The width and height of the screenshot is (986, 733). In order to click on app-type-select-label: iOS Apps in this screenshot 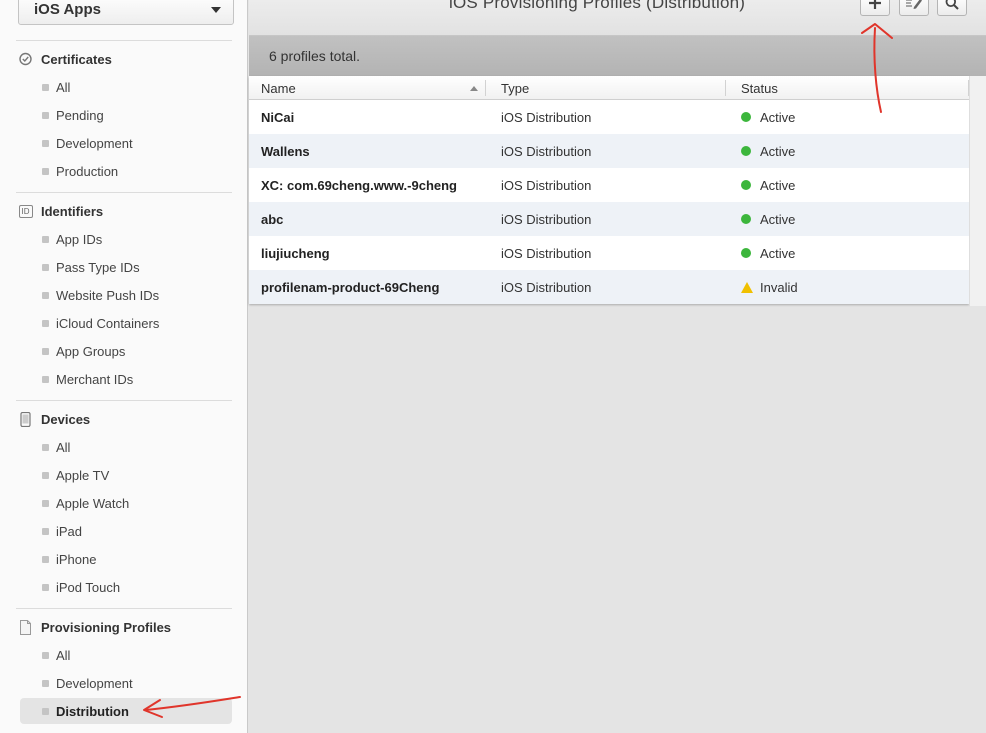, I will do `click(67, 9)`.